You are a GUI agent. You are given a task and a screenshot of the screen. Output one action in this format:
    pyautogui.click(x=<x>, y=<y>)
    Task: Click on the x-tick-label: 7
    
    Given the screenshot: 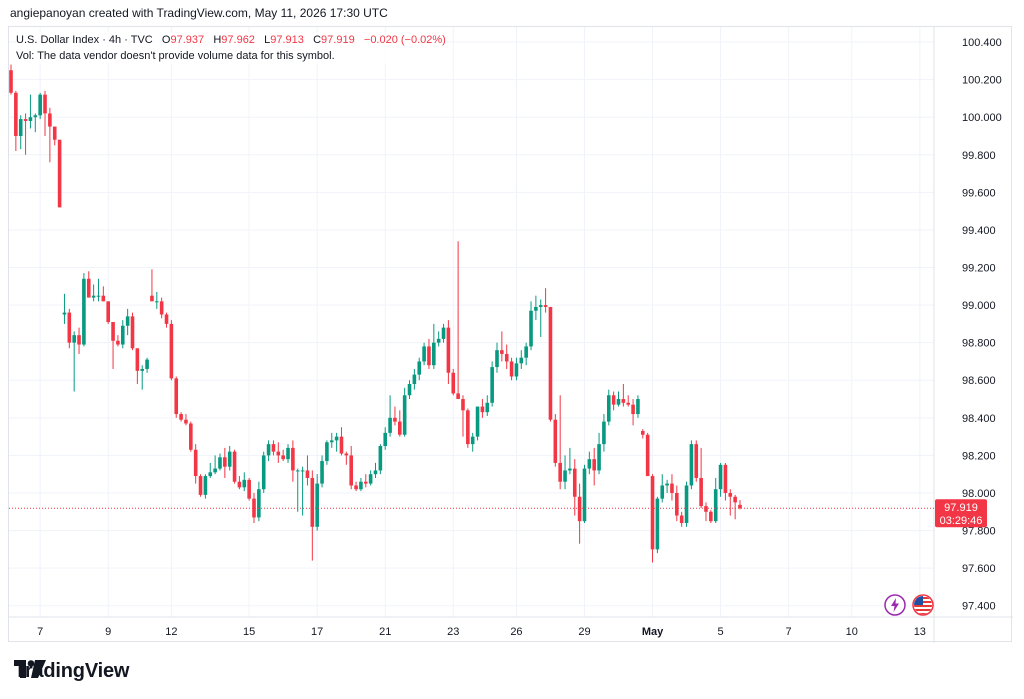 What is the action you would take?
    pyautogui.click(x=789, y=632)
    